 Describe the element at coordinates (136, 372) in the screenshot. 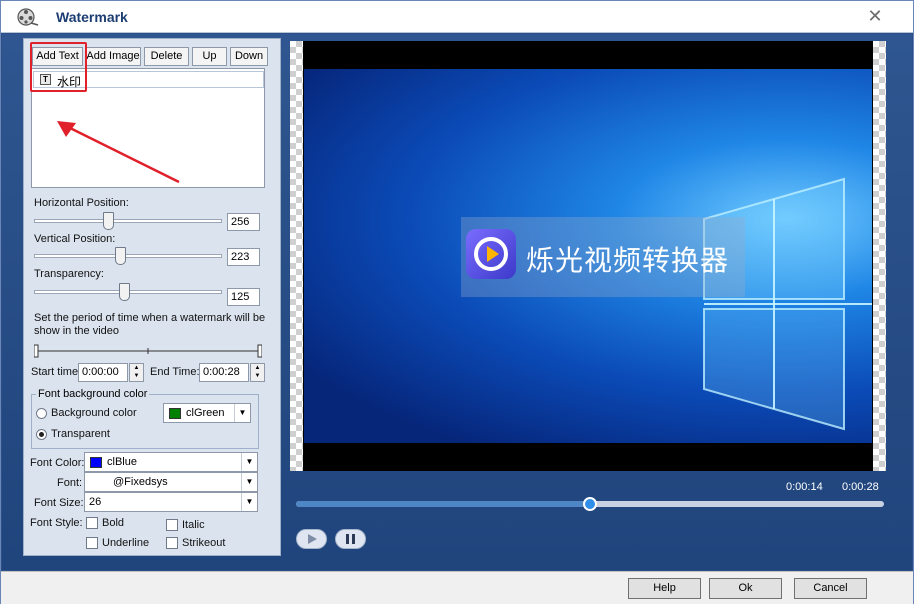

I see `start-time-stepper: ▲ ▼` at that location.